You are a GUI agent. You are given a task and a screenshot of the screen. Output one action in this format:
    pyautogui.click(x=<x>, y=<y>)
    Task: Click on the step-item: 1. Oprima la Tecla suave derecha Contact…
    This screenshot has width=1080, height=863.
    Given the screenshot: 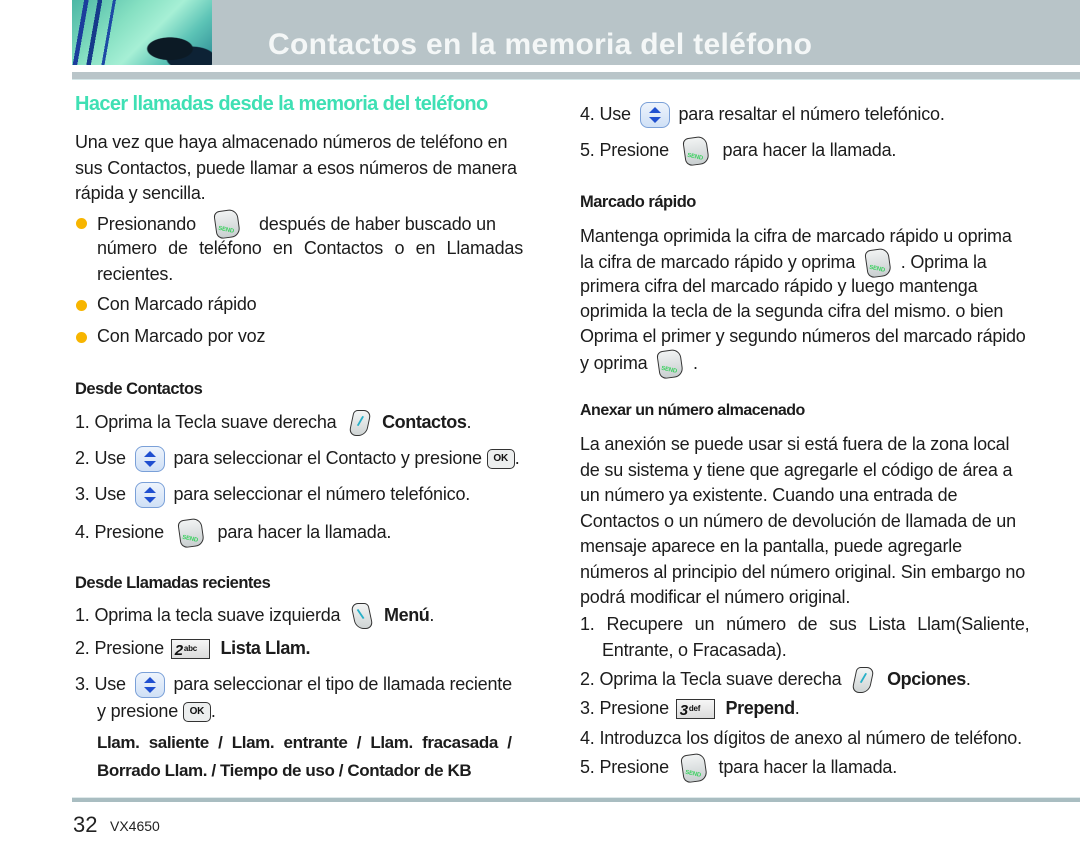 What is the action you would take?
    pyautogui.click(x=273, y=423)
    